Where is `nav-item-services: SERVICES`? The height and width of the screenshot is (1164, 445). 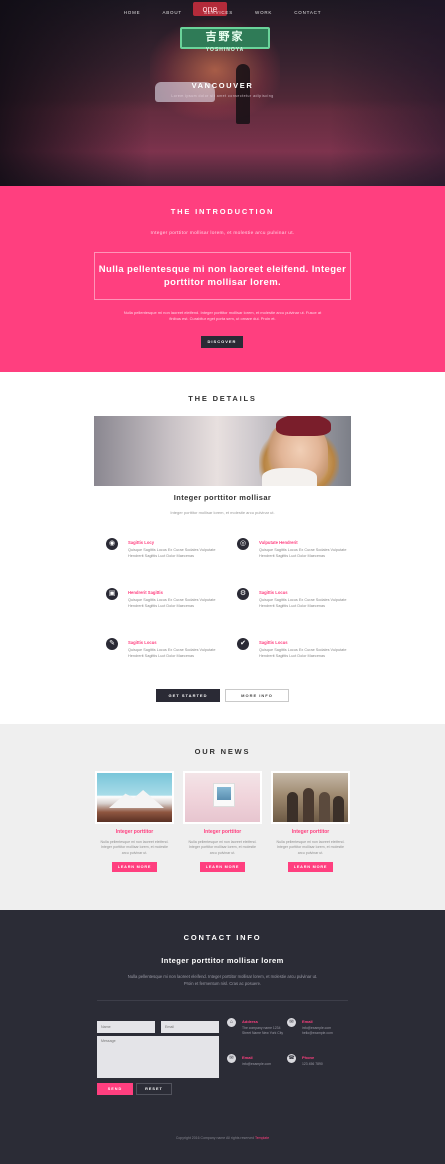
nav-item-services: SERVICES is located at coordinates (218, 12).